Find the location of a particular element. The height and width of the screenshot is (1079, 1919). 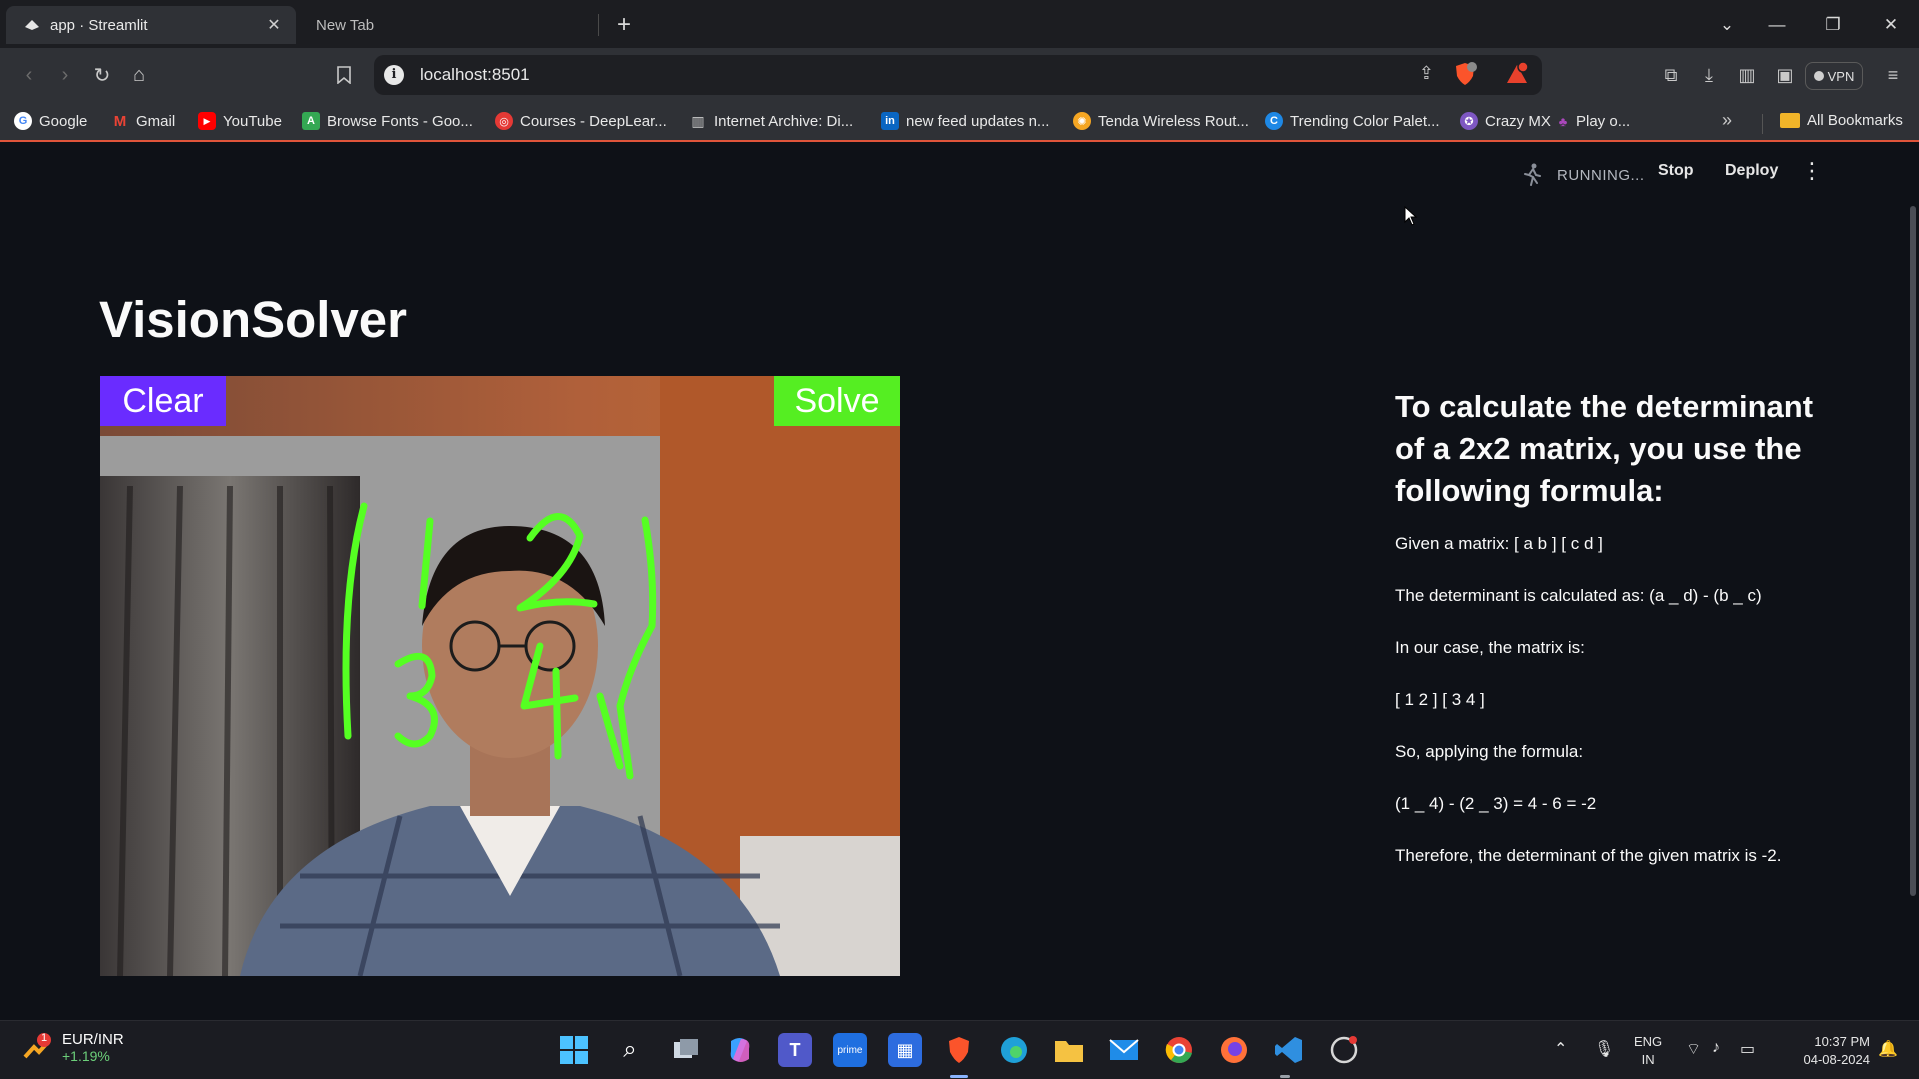

address-bar: i localhost:8501 ⇪ is located at coordinates (958, 75).